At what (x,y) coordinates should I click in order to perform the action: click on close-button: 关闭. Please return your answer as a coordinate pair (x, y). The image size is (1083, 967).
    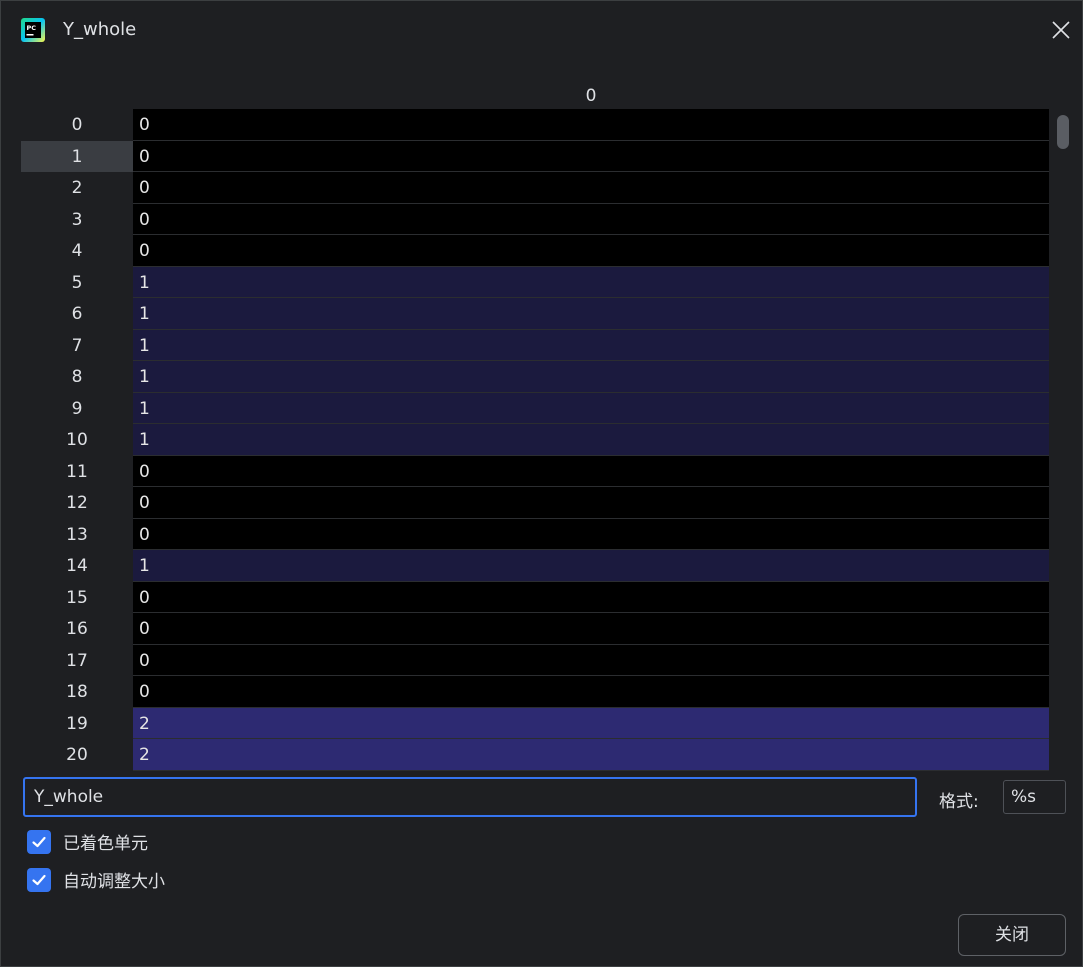
    Looking at the image, I should click on (1012, 935).